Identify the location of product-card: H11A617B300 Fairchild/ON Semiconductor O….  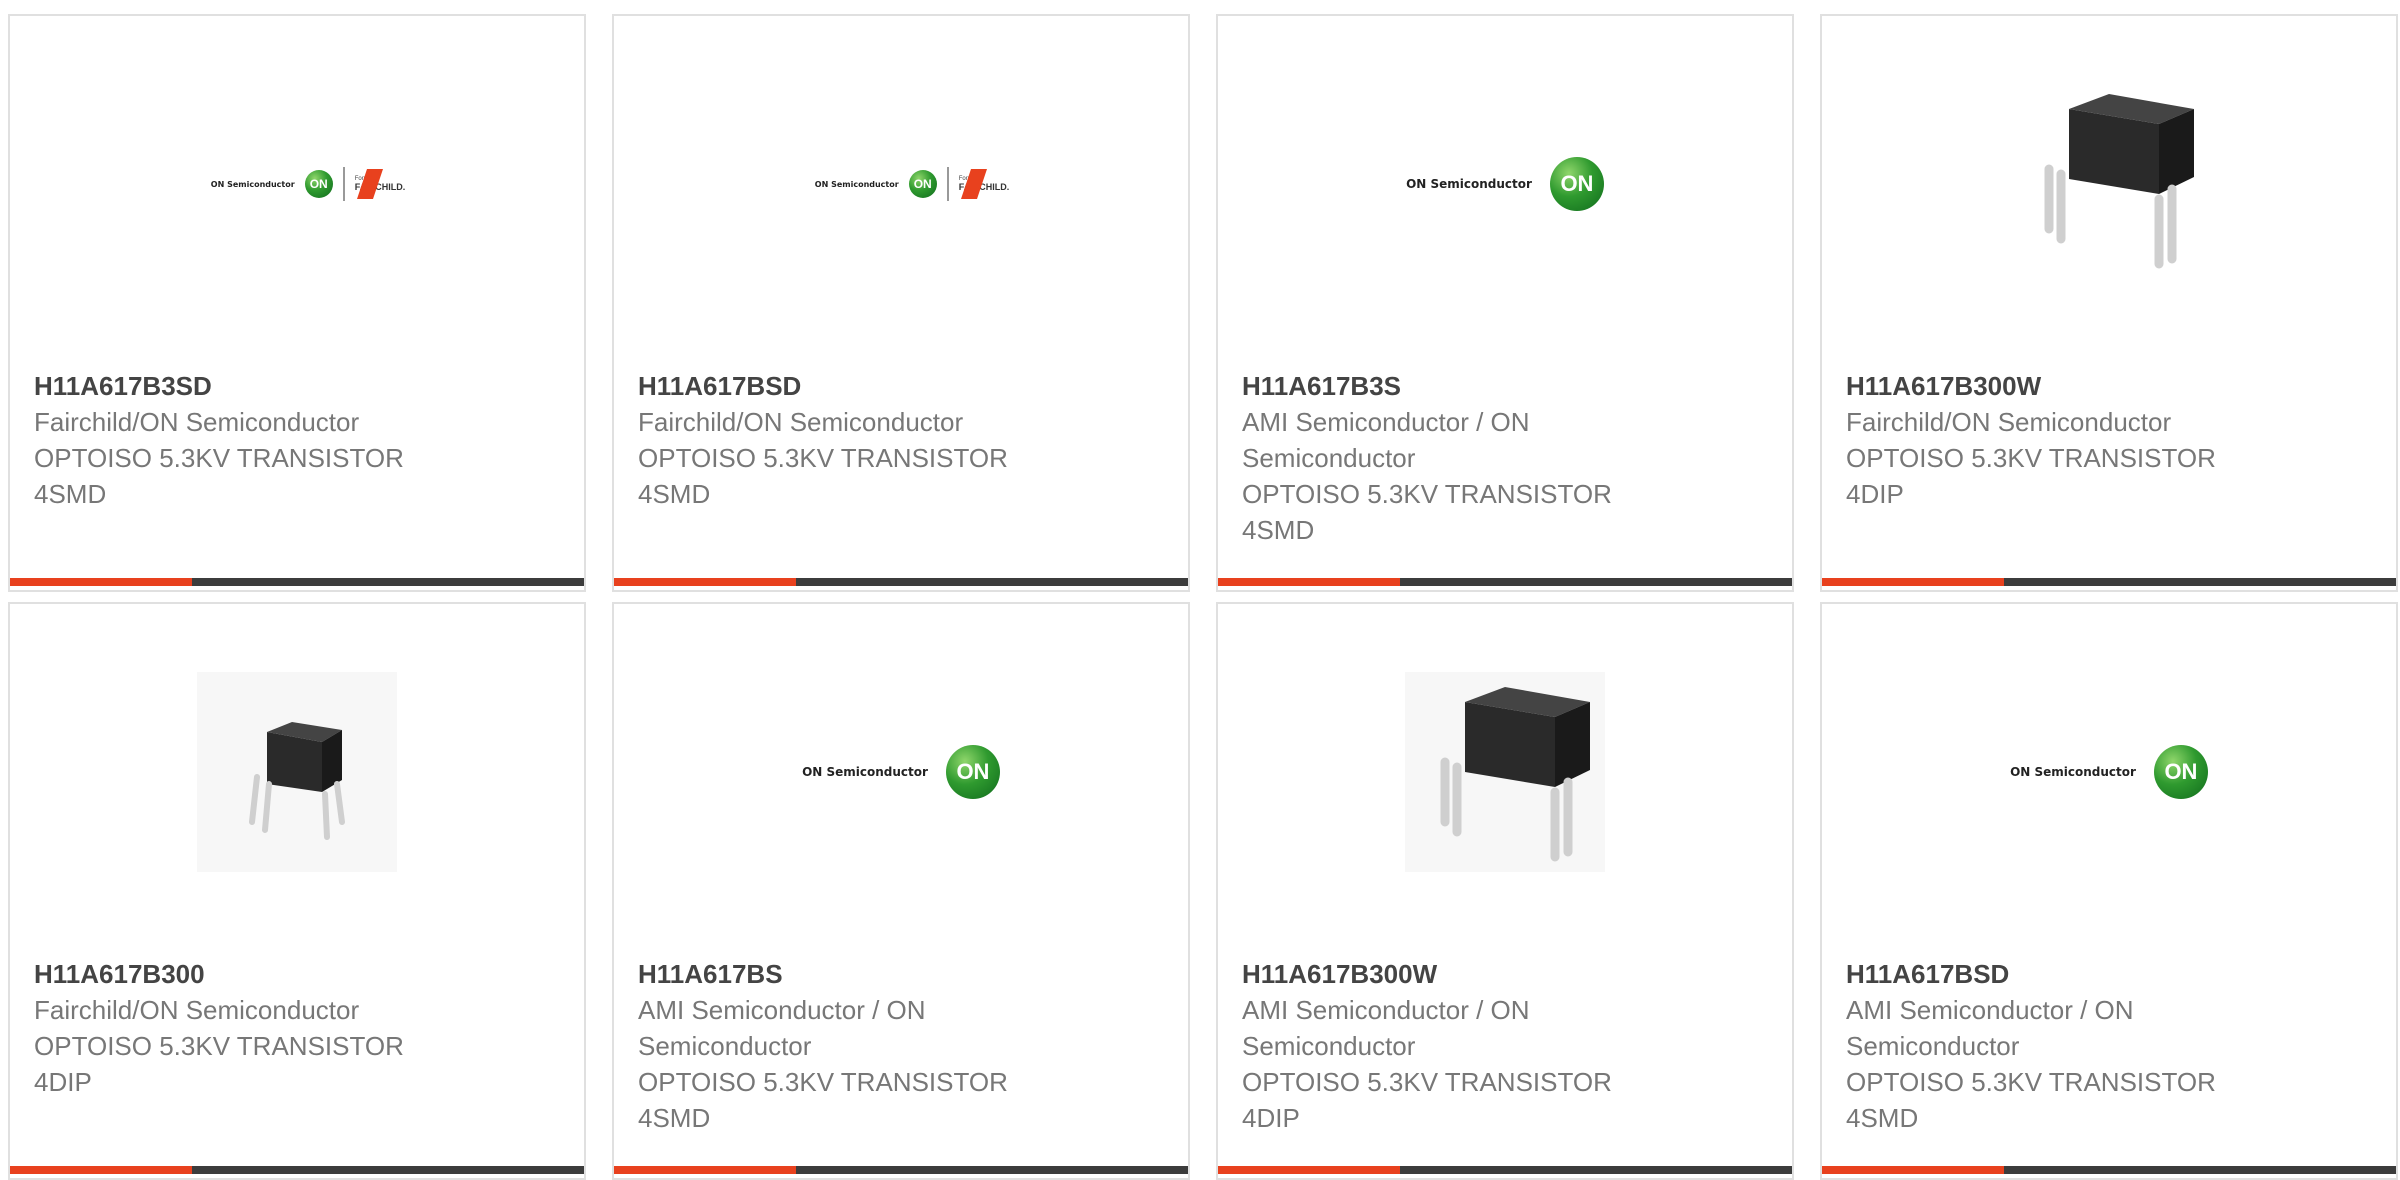
(297, 891).